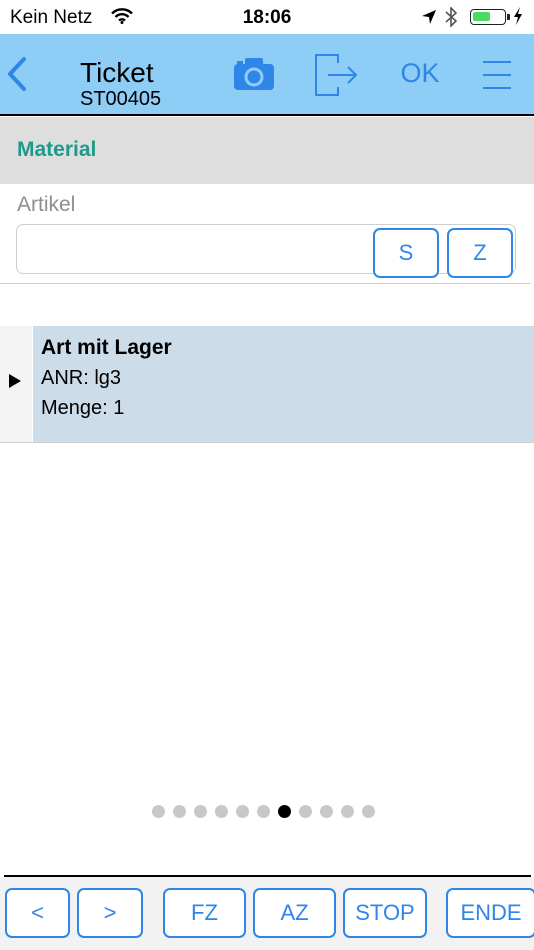  I want to click on exit-icon, so click(336, 75).